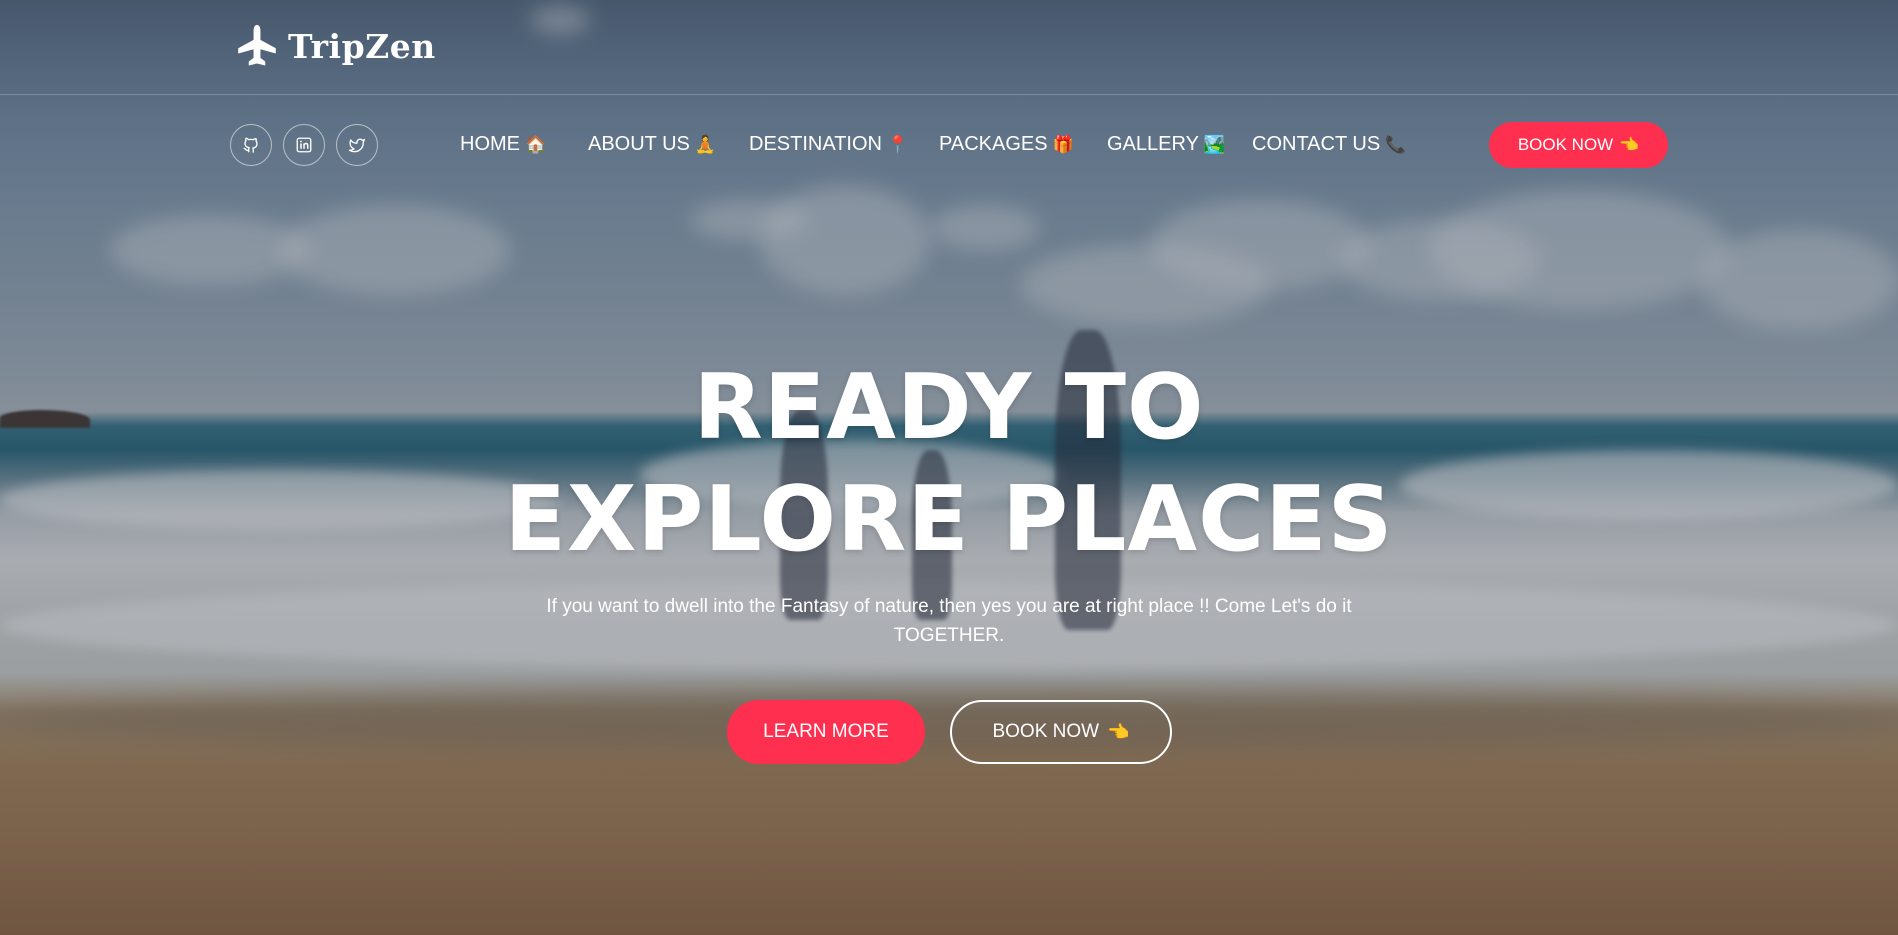 This screenshot has width=1898, height=935. I want to click on phone-icon: 📞, so click(1396, 144).